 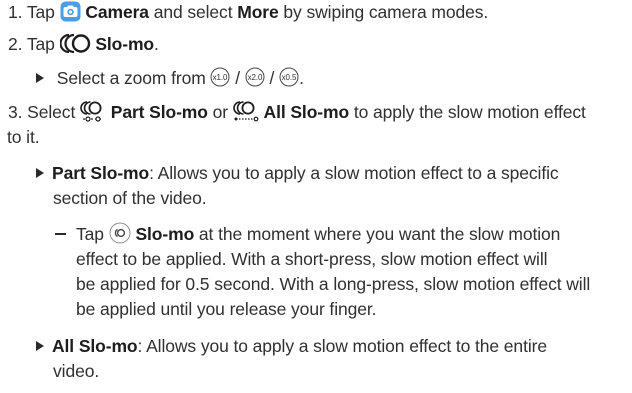 I want to click on step-text: to apply the slow motion effect, so click(x=469, y=112).